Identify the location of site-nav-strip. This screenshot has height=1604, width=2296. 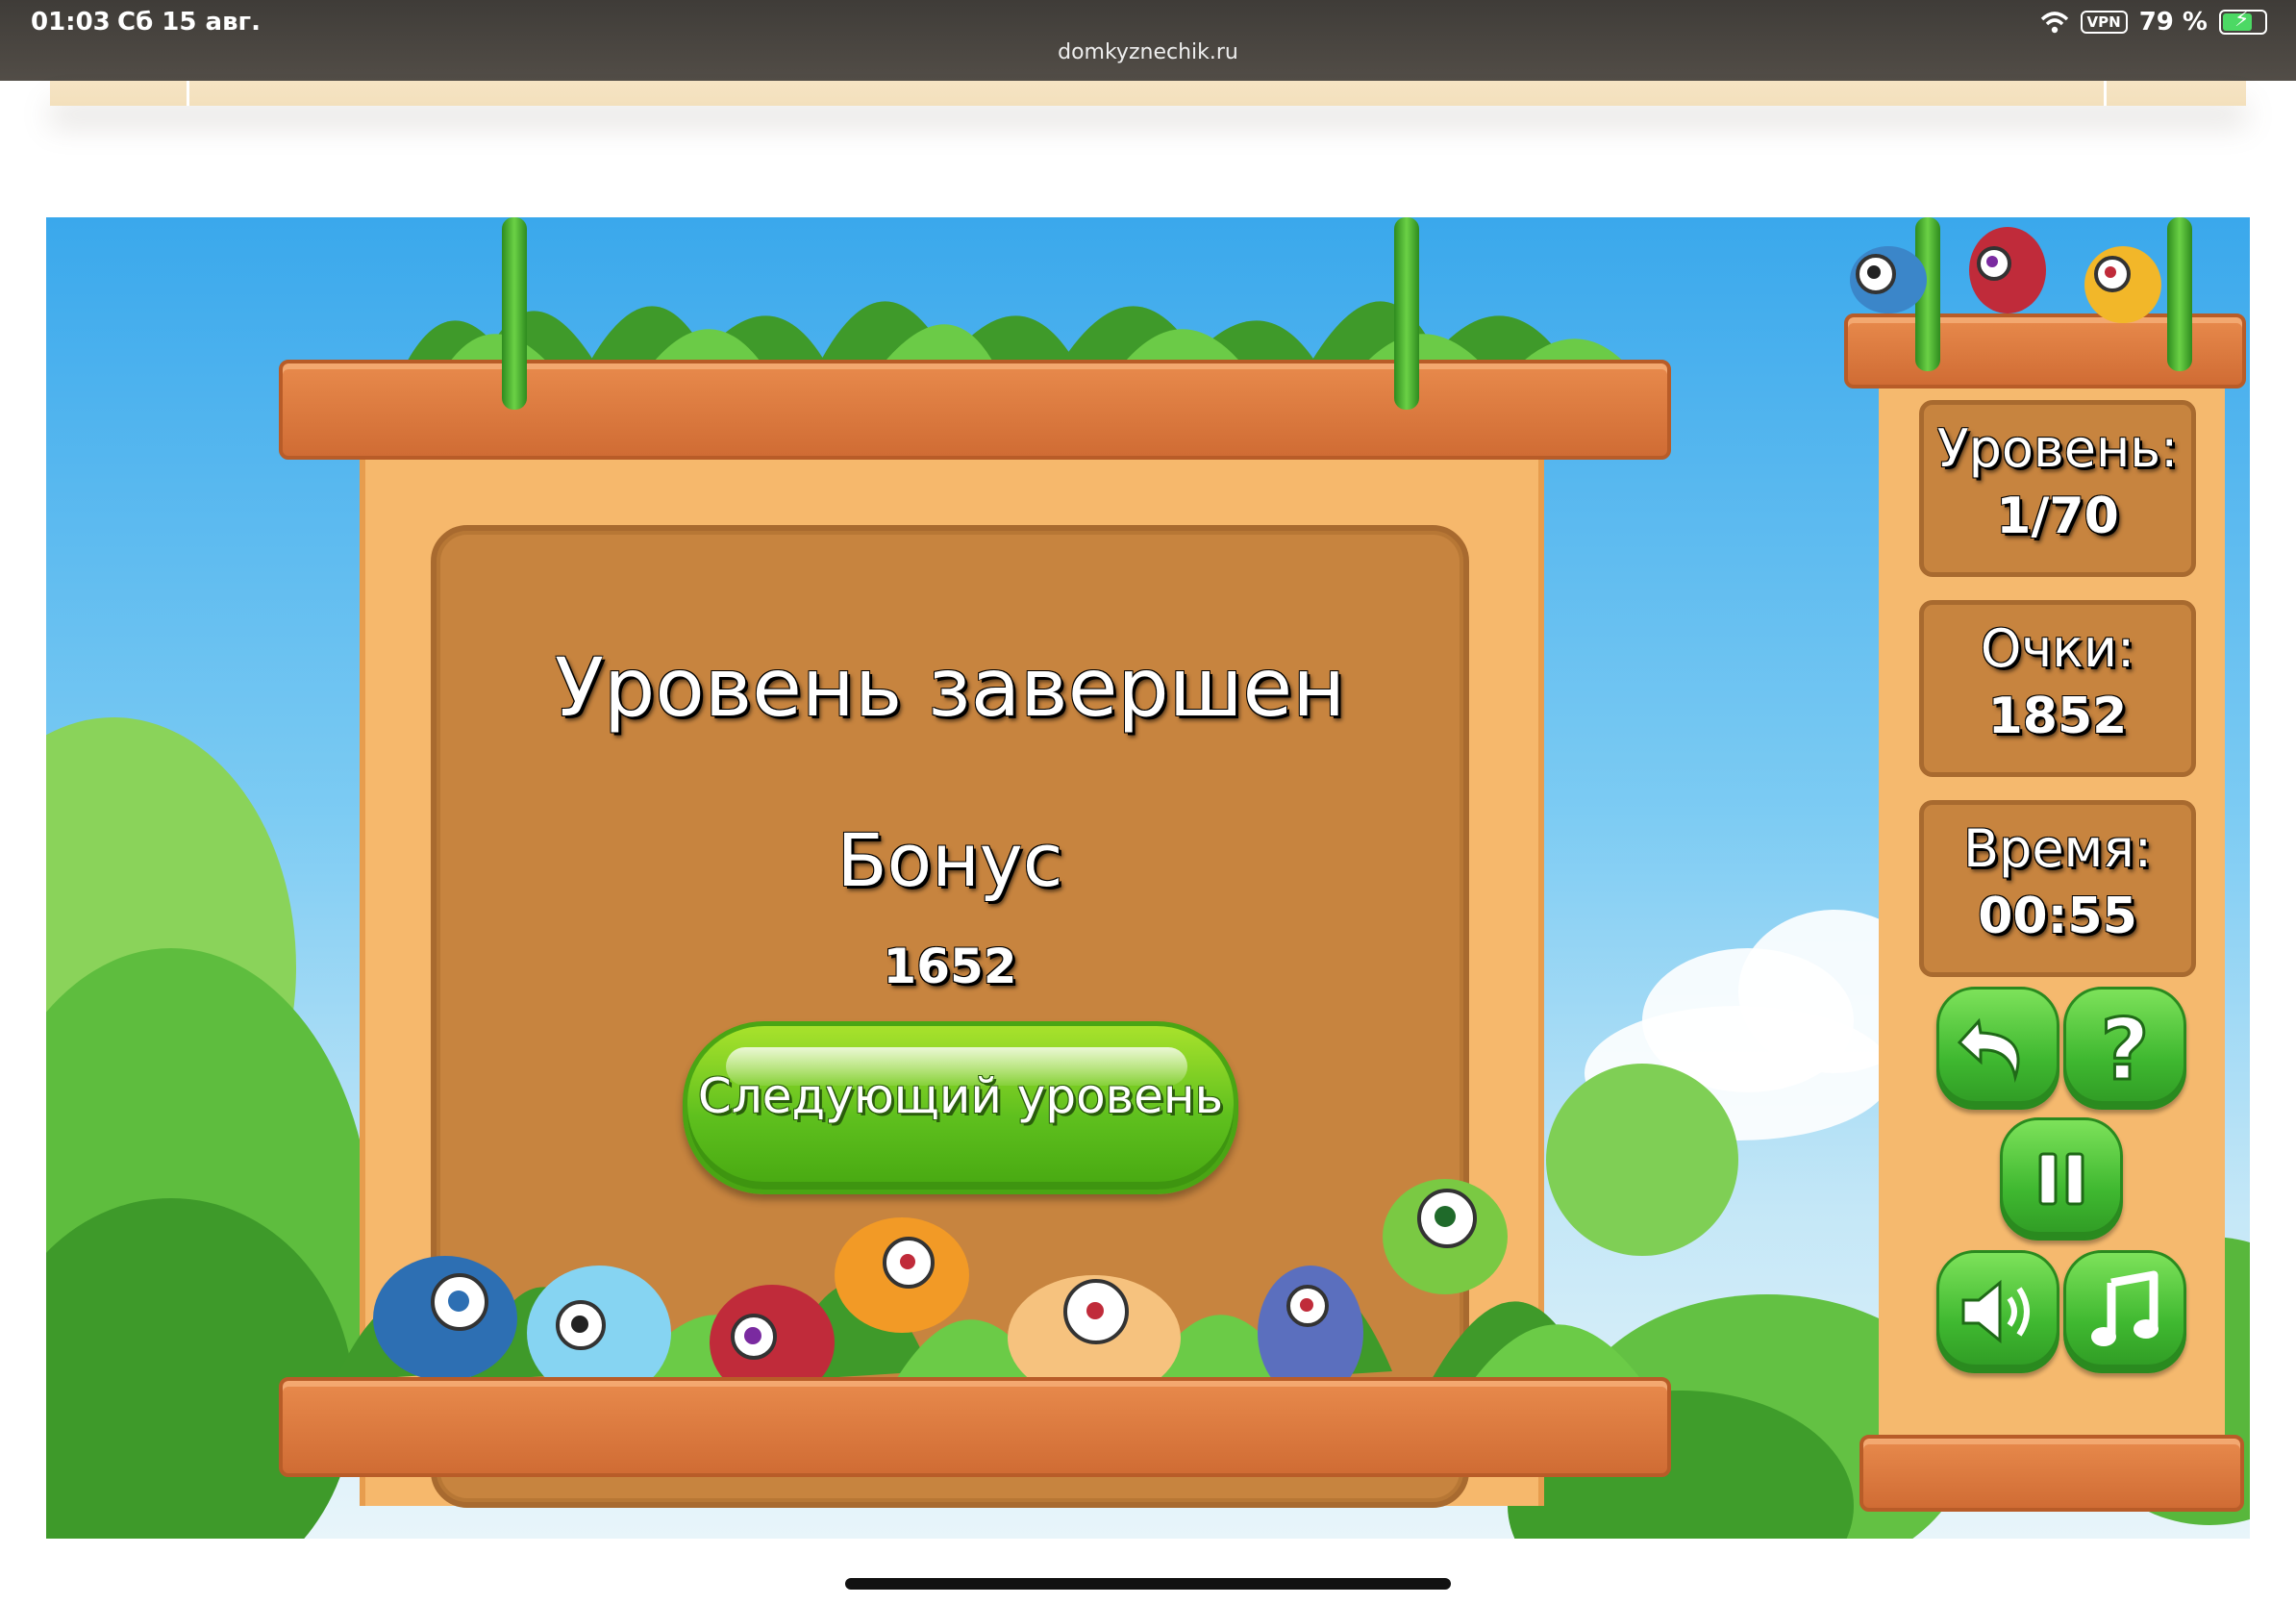
(1148, 93).